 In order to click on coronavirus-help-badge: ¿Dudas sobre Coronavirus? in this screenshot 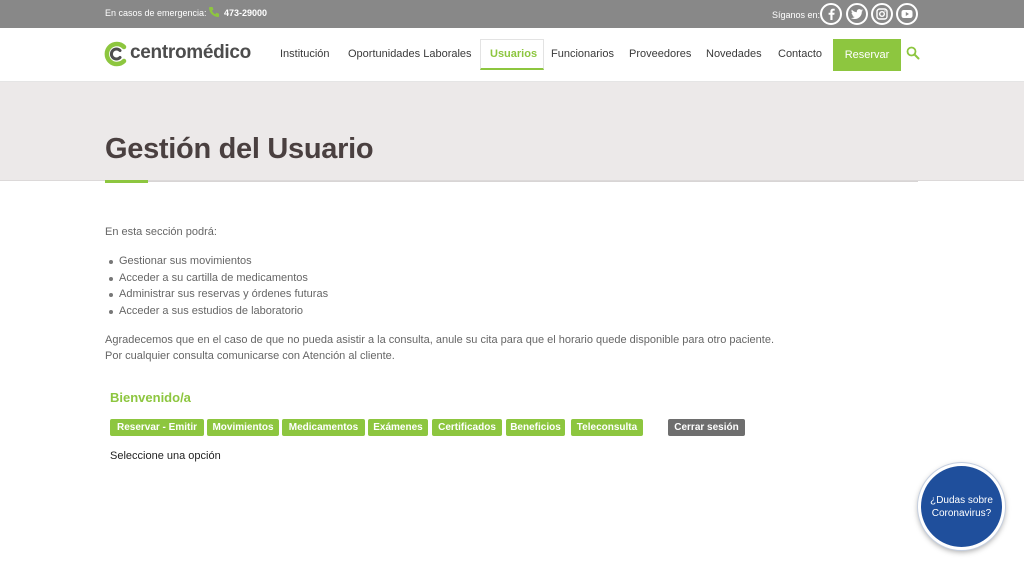, I will do `click(961, 506)`.